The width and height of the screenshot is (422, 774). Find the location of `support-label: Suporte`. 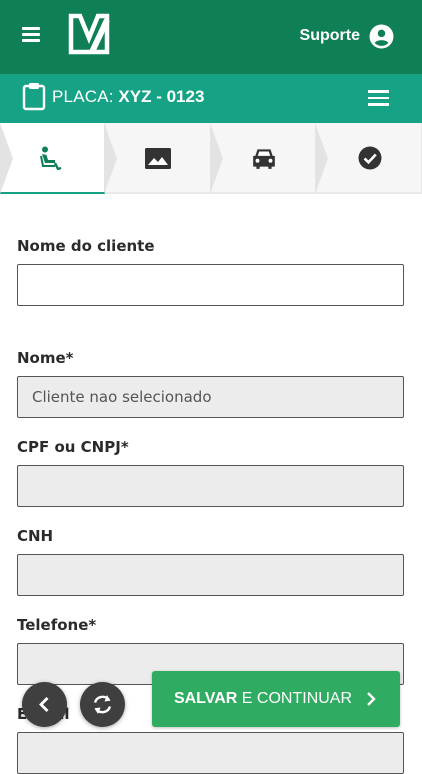

support-label: Suporte is located at coordinates (329, 35).